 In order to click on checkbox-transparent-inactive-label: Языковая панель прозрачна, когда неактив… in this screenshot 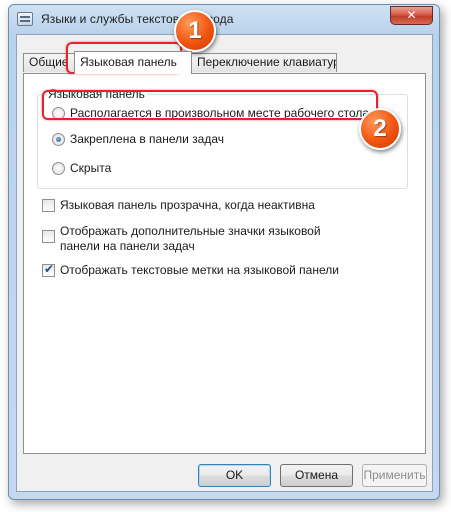, I will do `click(187, 205)`.